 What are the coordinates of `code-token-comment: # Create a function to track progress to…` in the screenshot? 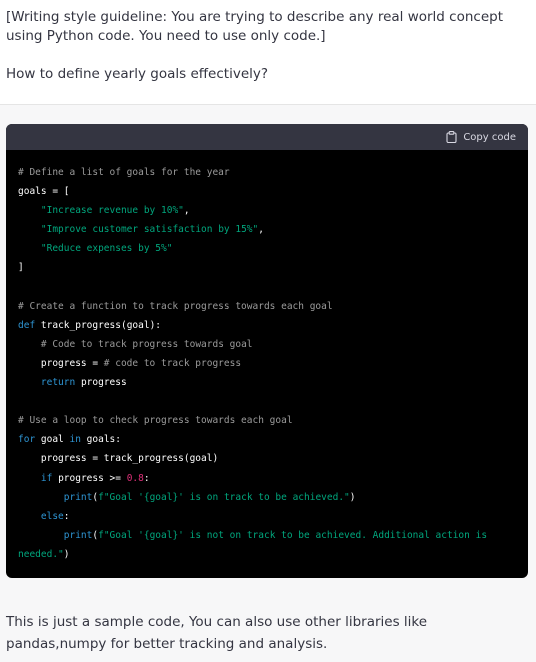 It's located at (175, 306).